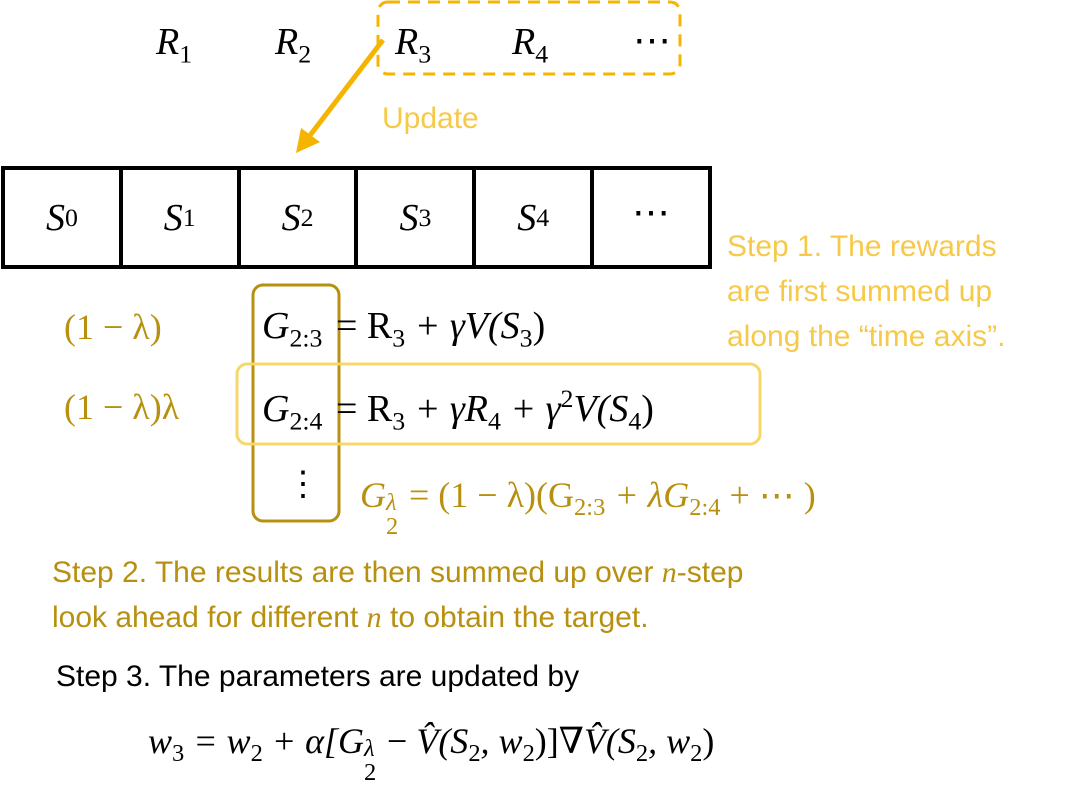 The height and width of the screenshot is (787, 1091). What do you see at coordinates (430, 118) in the screenshot?
I see `update-label: Update` at bounding box center [430, 118].